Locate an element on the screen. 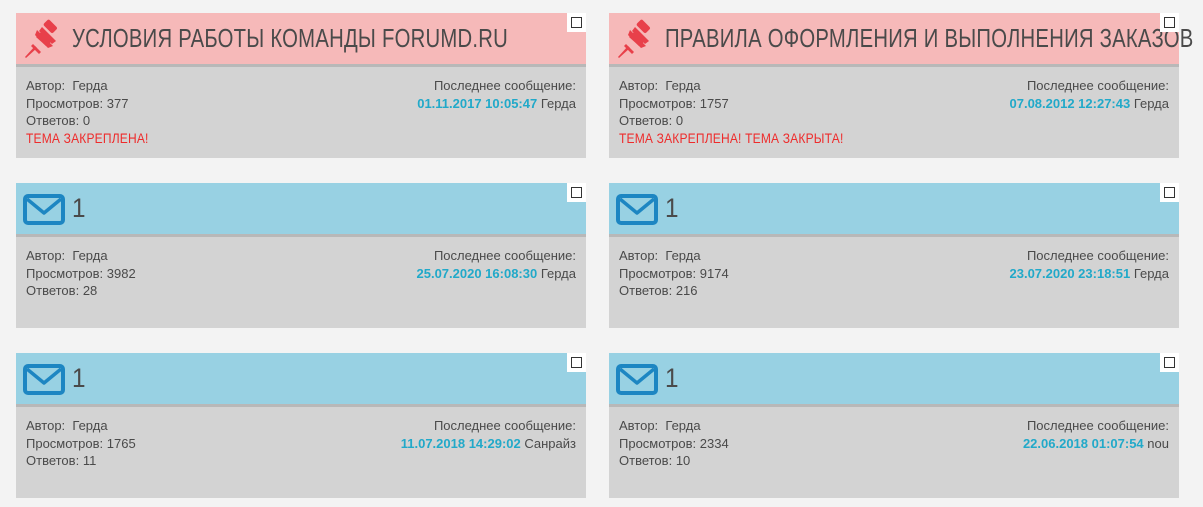  status-text: ТЕМА ЗАКРЕПЛЕНА! ТЕМА ЗАКРЫТА! is located at coordinates (731, 137).